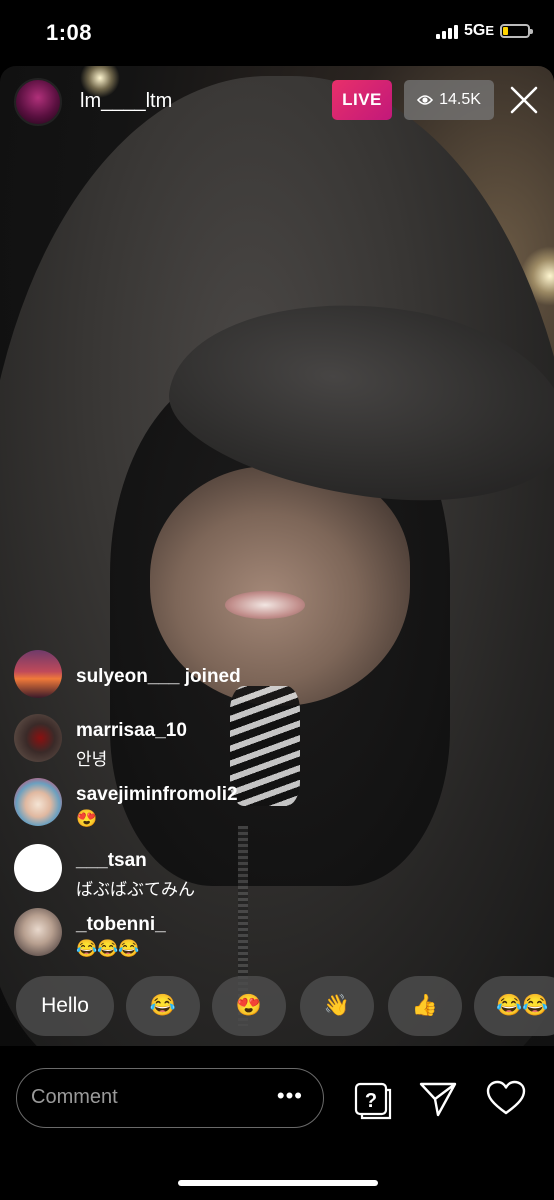 This screenshot has height=1200, width=554. What do you see at coordinates (38, 738) in the screenshot?
I see `rose-avatar` at bounding box center [38, 738].